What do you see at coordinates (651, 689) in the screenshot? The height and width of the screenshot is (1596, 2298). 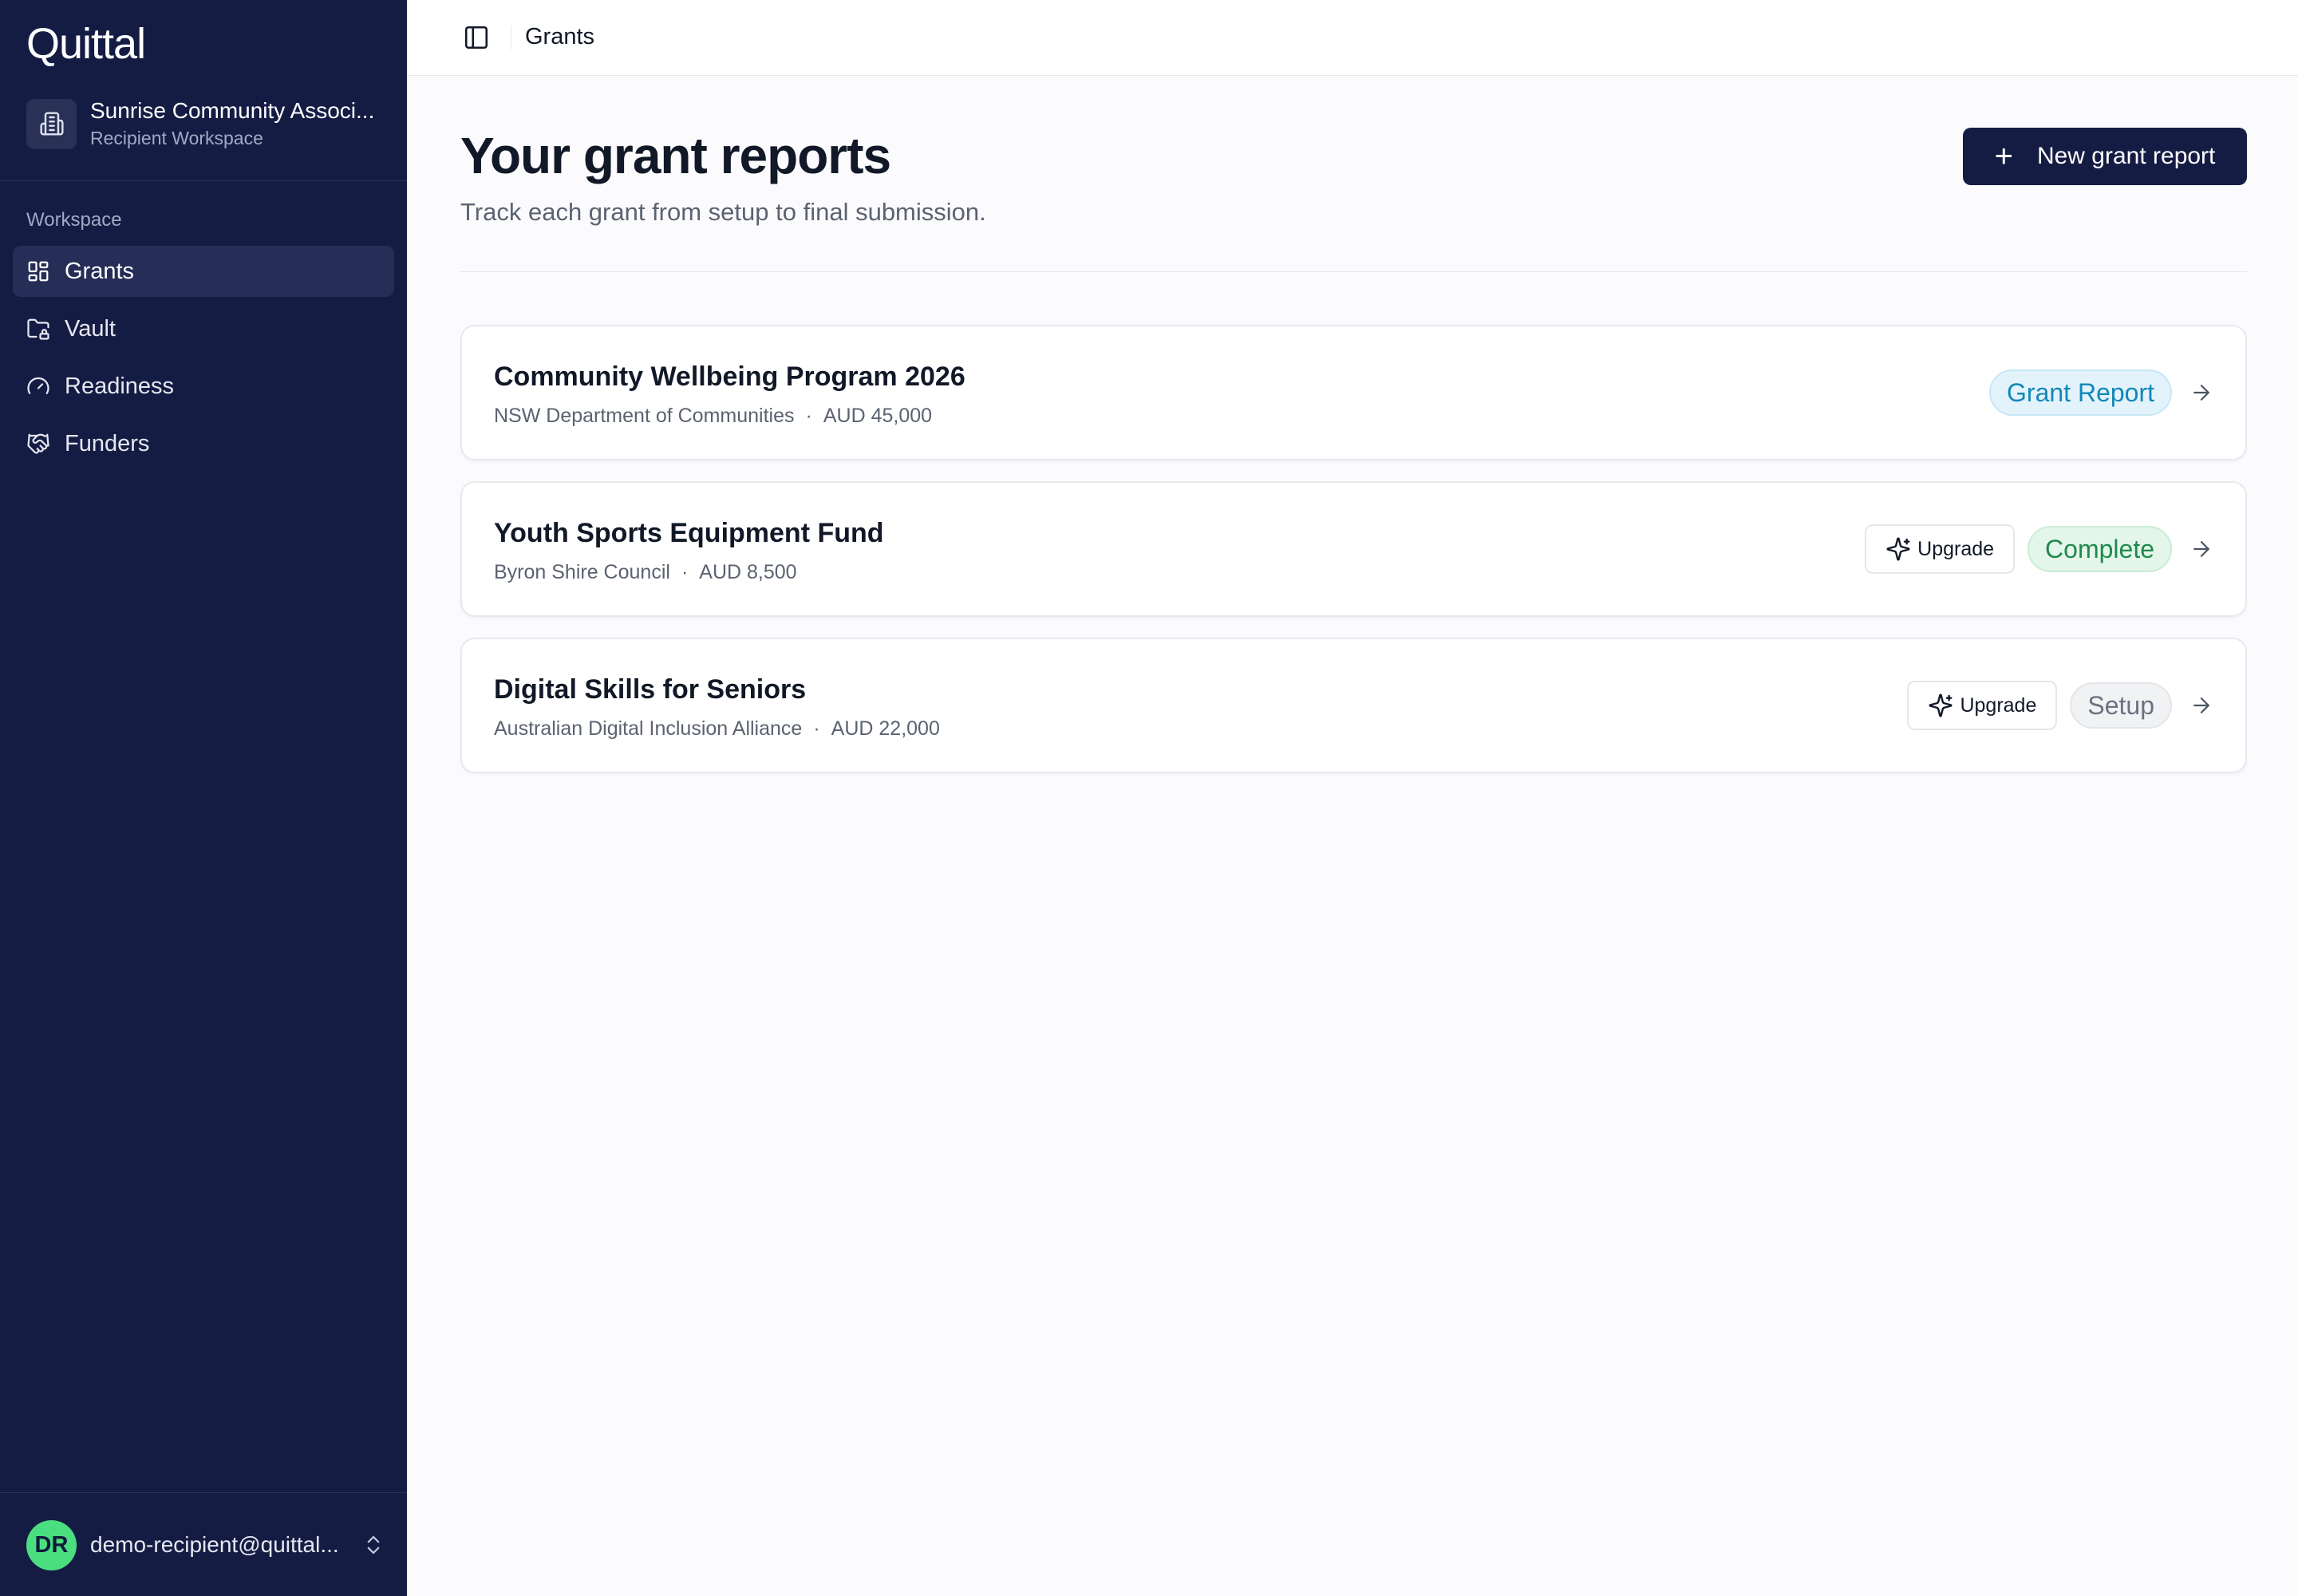 I see `grant-title: Digital Skills for Seniors` at bounding box center [651, 689].